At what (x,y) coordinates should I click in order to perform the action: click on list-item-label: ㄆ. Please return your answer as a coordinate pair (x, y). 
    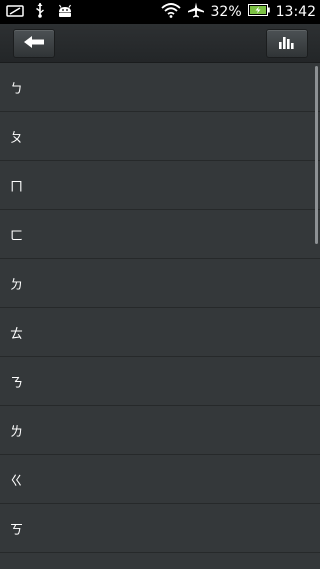
    Looking at the image, I should click on (17, 138).